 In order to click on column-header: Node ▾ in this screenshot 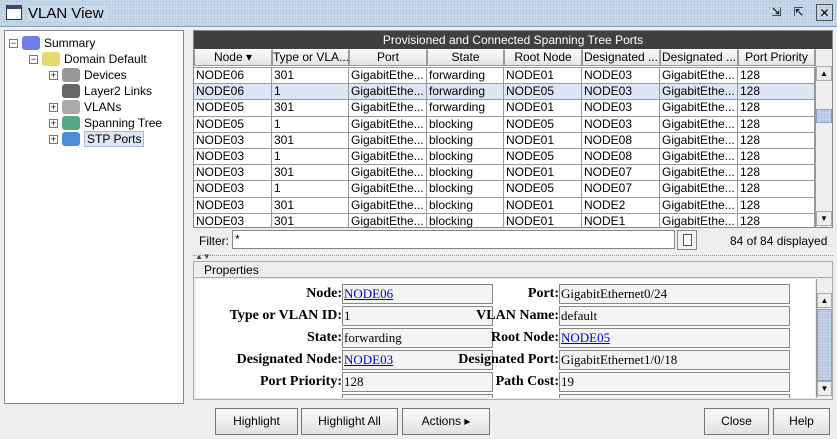, I will do `click(233, 57)`.